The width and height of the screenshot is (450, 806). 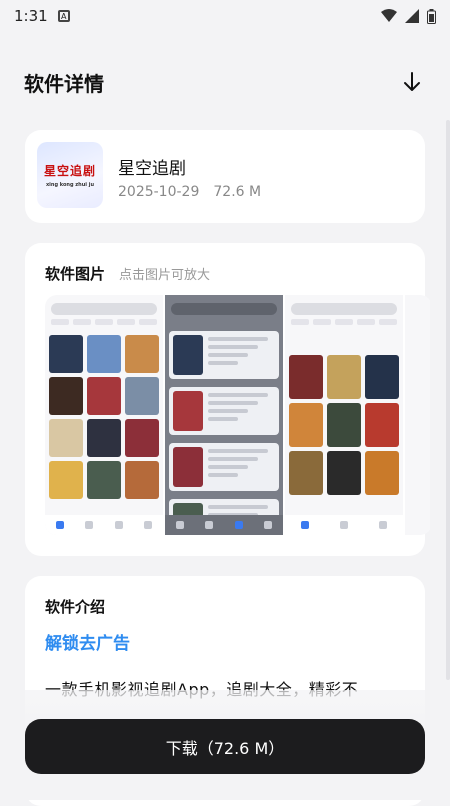 I want to click on app-logo-pinyin: xing kong zhui ju, so click(x=70, y=185).